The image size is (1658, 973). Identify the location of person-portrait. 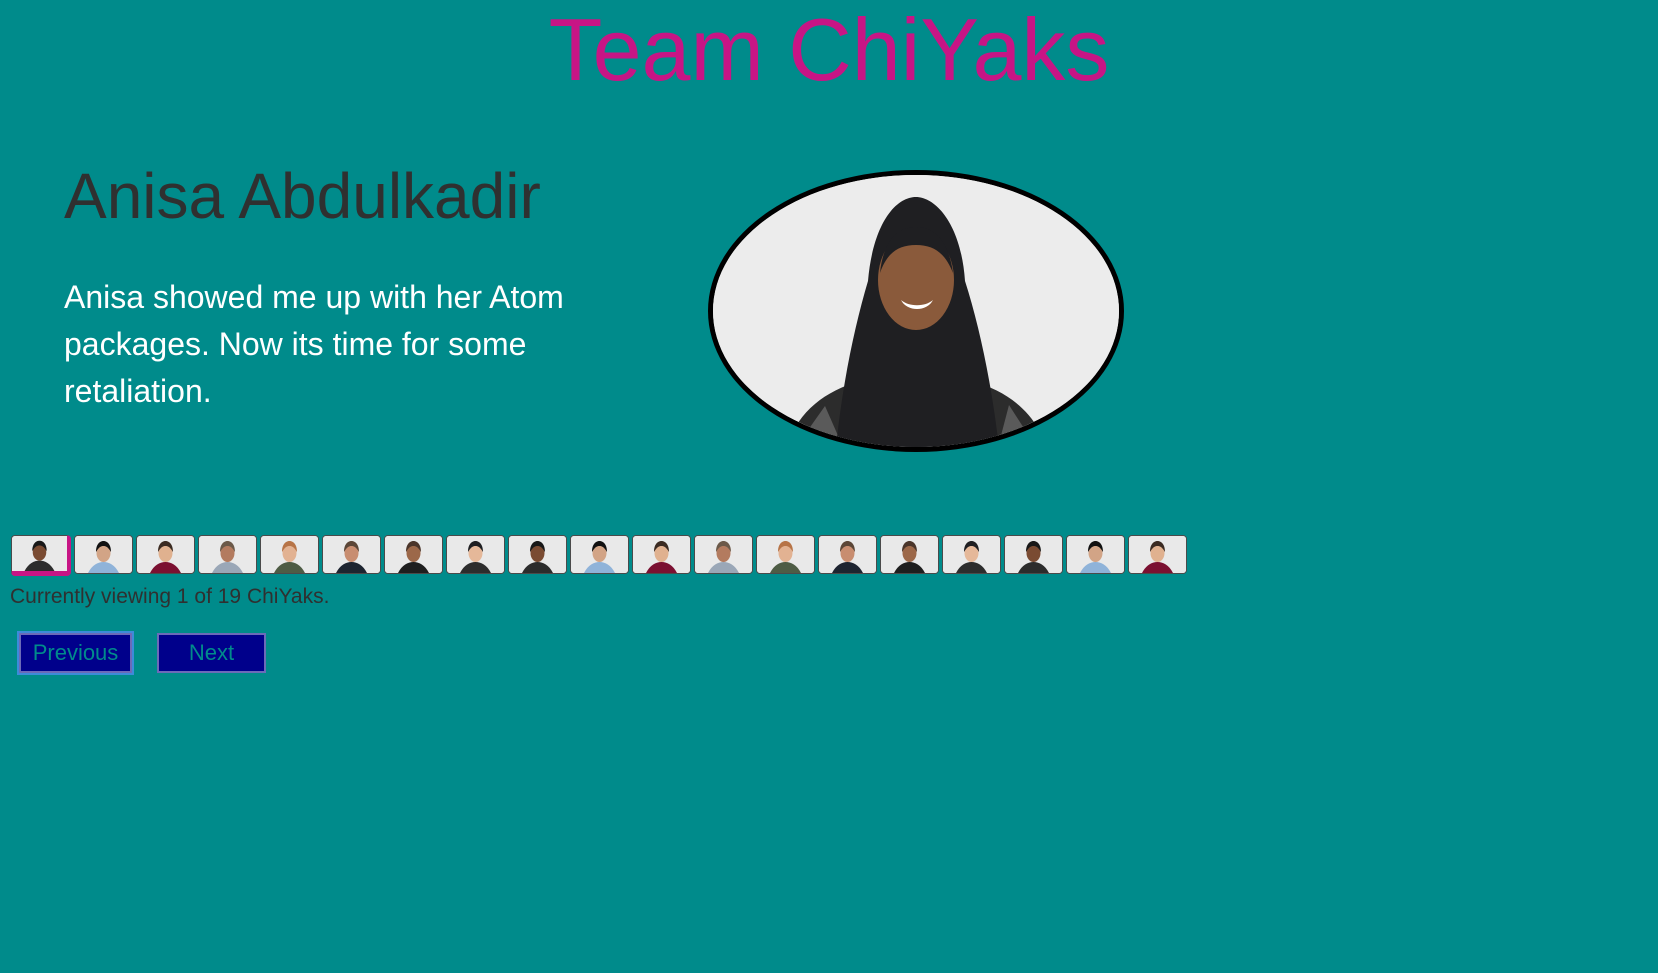
(916, 311).